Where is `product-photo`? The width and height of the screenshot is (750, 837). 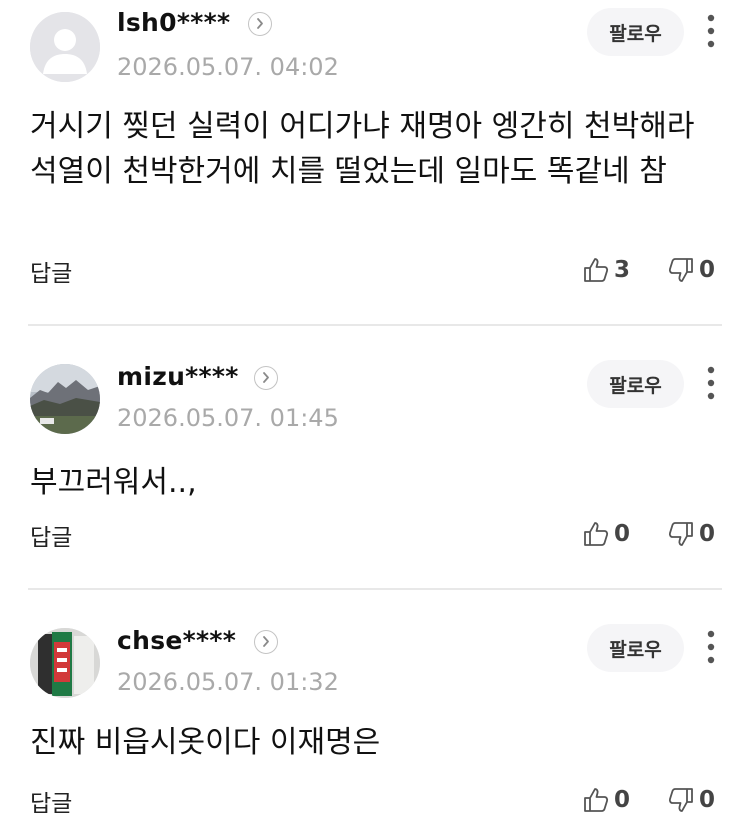 product-photo is located at coordinates (65, 663).